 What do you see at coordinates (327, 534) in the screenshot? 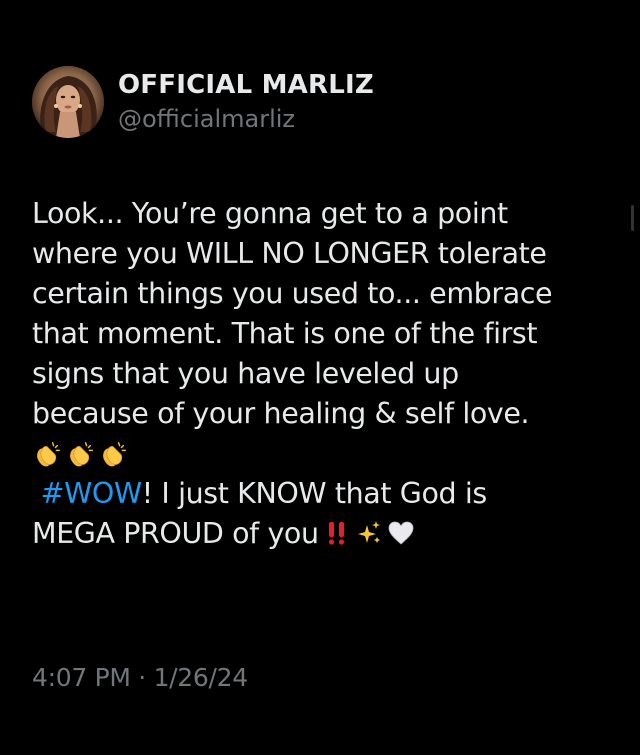
I see `last-line: MEGA PROUD of you` at bounding box center [327, 534].